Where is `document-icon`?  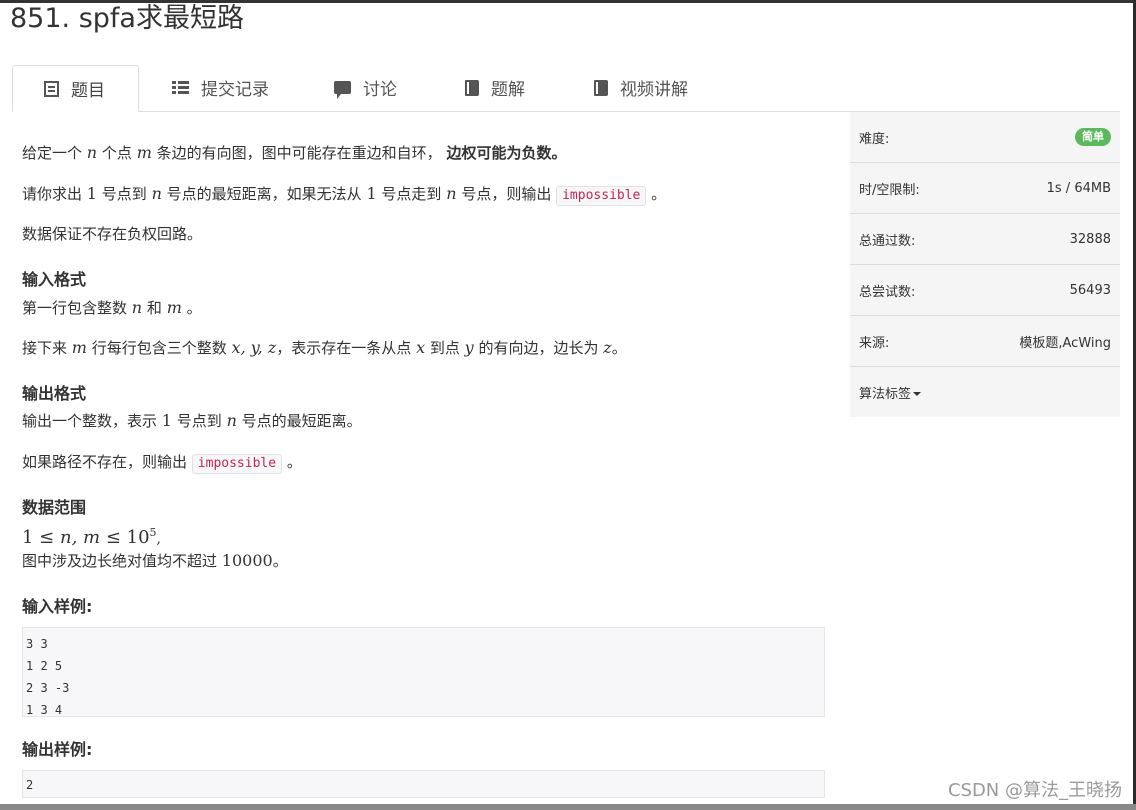
document-icon is located at coordinates (51, 88).